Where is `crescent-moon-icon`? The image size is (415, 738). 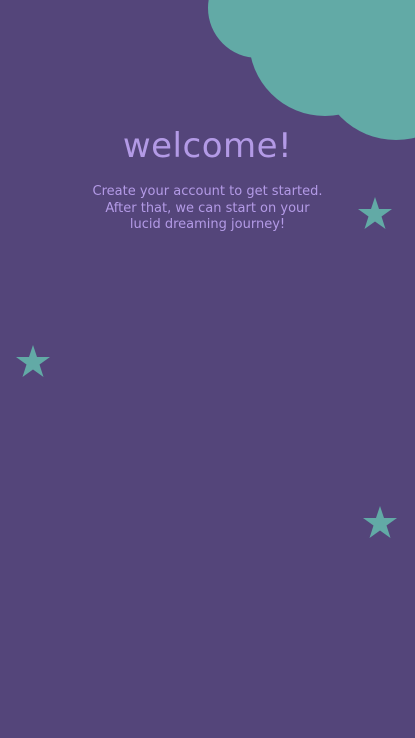
crescent-moon-icon is located at coordinates (72, 68).